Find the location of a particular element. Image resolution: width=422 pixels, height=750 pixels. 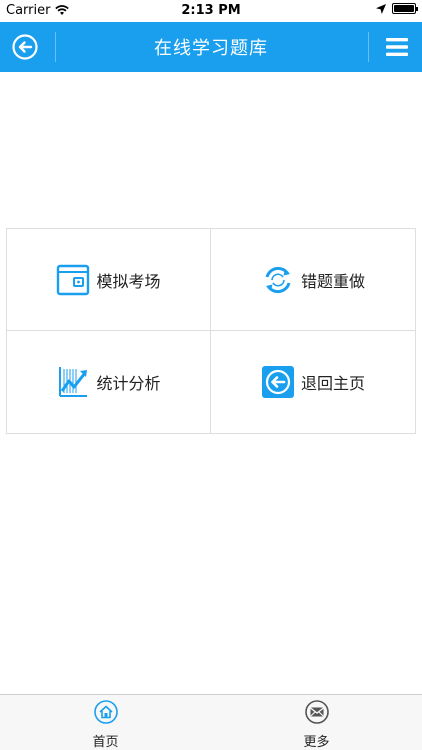

tab-bar: 首页 更多 is located at coordinates (211, 722).